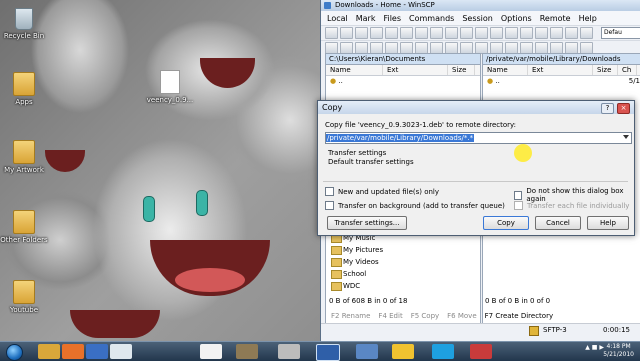 This screenshot has height=361, width=640. What do you see at coordinates (328, 352) in the screenshot?
I see `winscp-taskbar-icon` at bounding box center [328, 352].